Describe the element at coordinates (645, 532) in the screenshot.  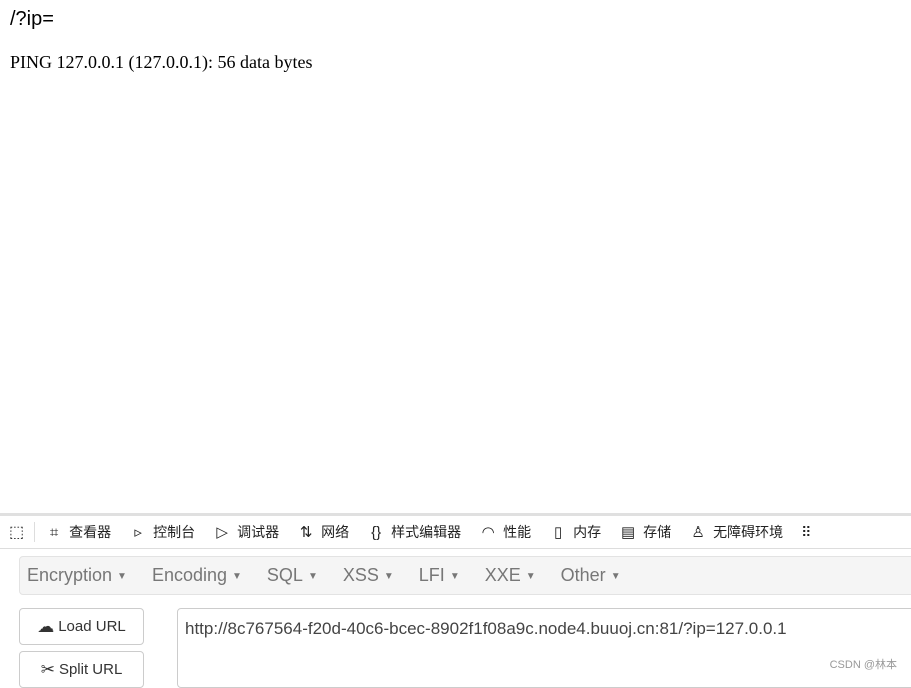
I see `tab-storage: ▤ 存储` at that location.